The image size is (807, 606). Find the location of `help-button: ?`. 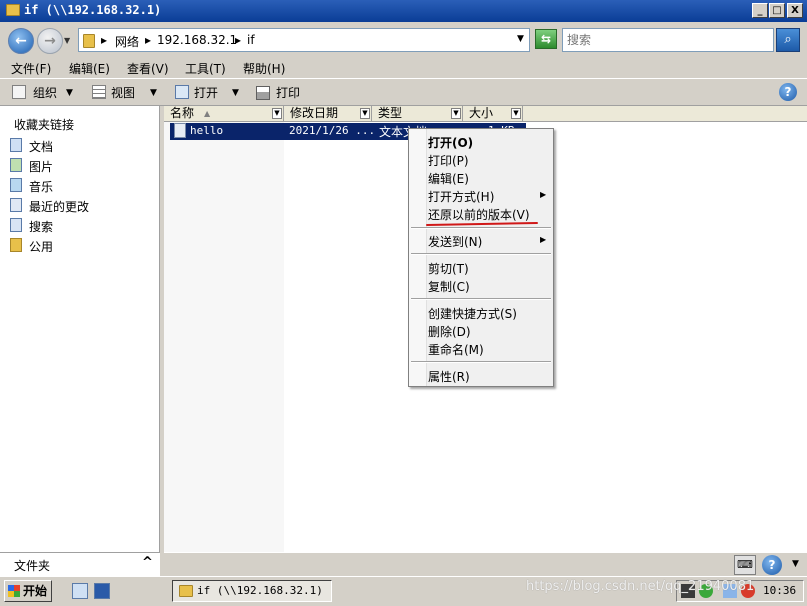

help-button: ? is located at coordinates (788, 92).